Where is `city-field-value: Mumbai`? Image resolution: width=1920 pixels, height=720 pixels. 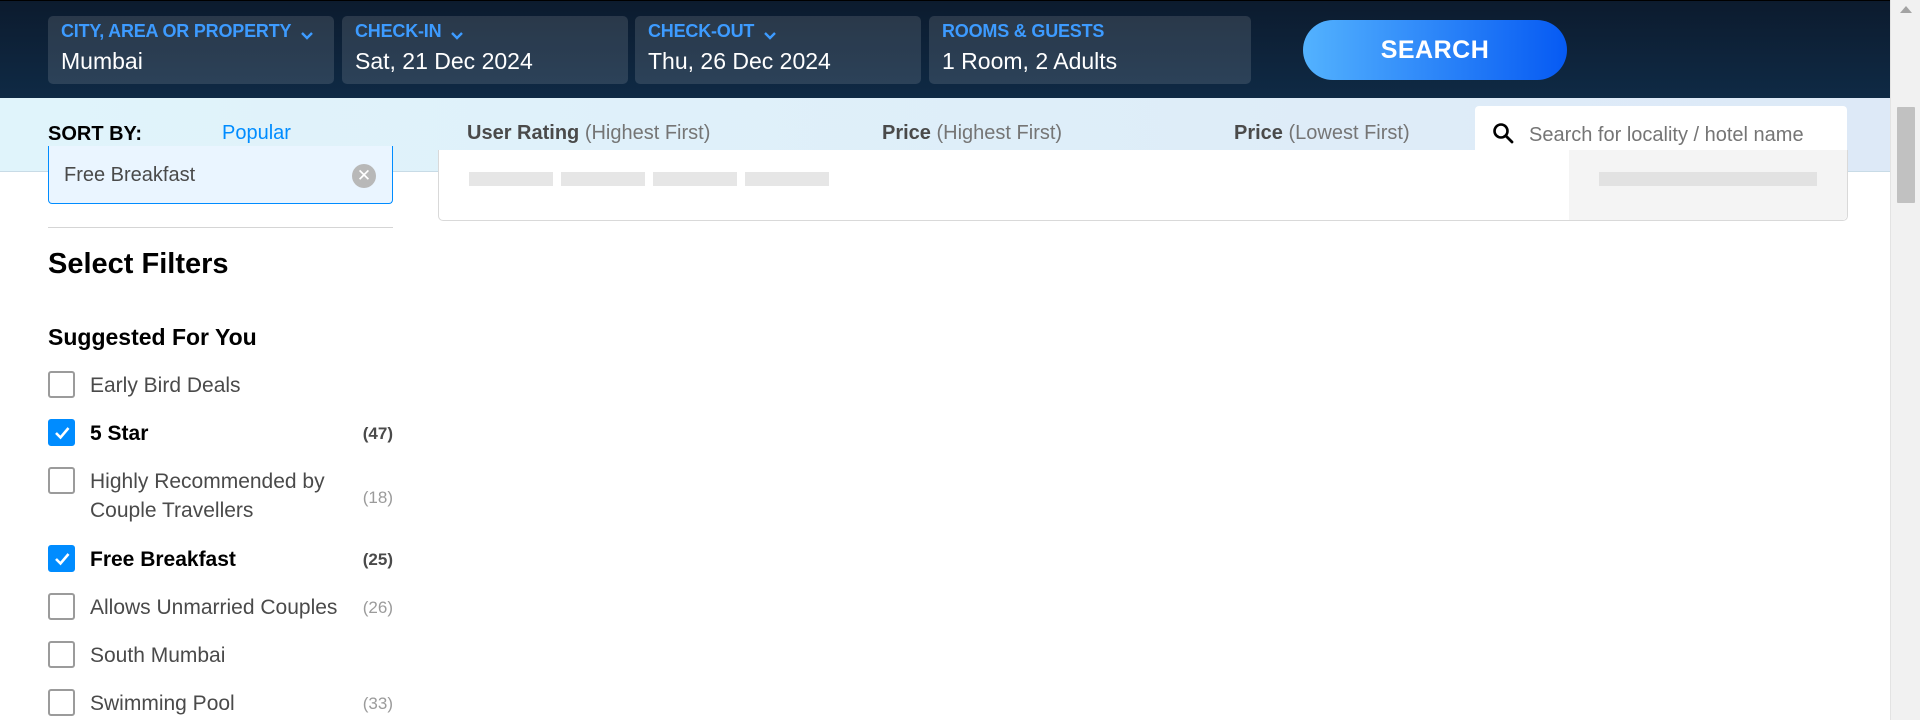 city-field-value: Mumbai is located at coordinates (102, 61).